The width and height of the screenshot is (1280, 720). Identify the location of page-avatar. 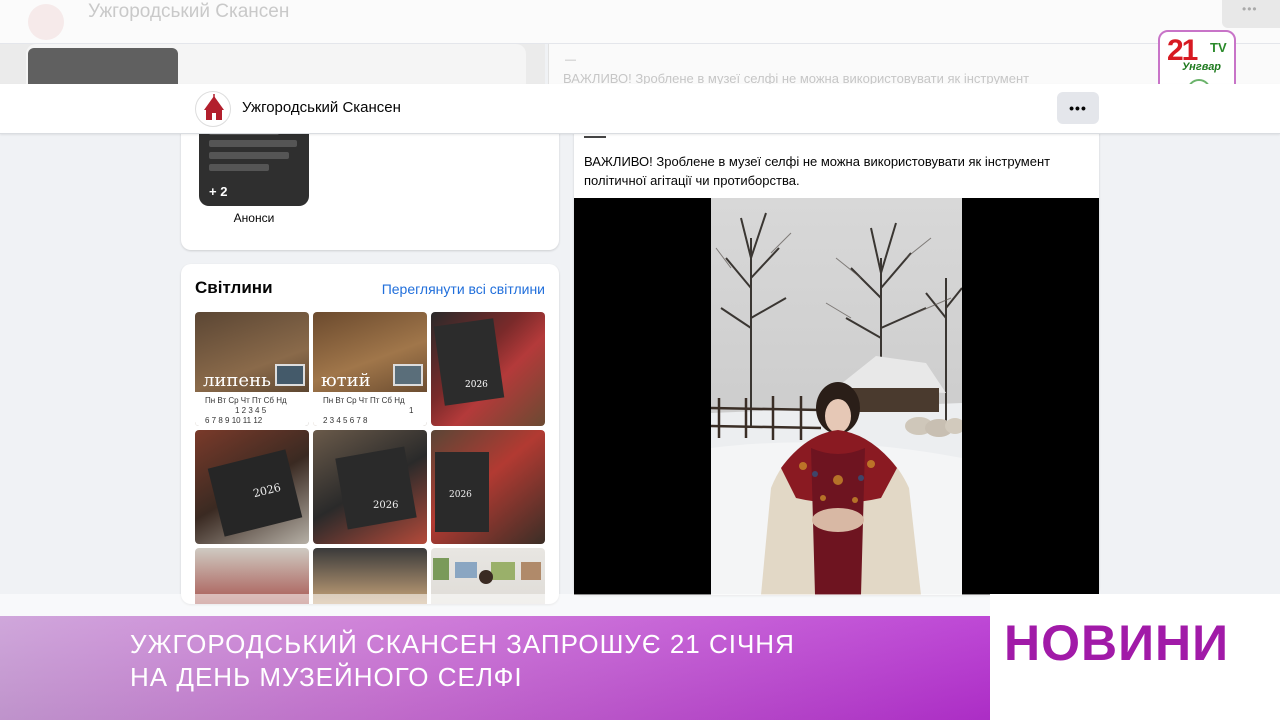
(213, 109).